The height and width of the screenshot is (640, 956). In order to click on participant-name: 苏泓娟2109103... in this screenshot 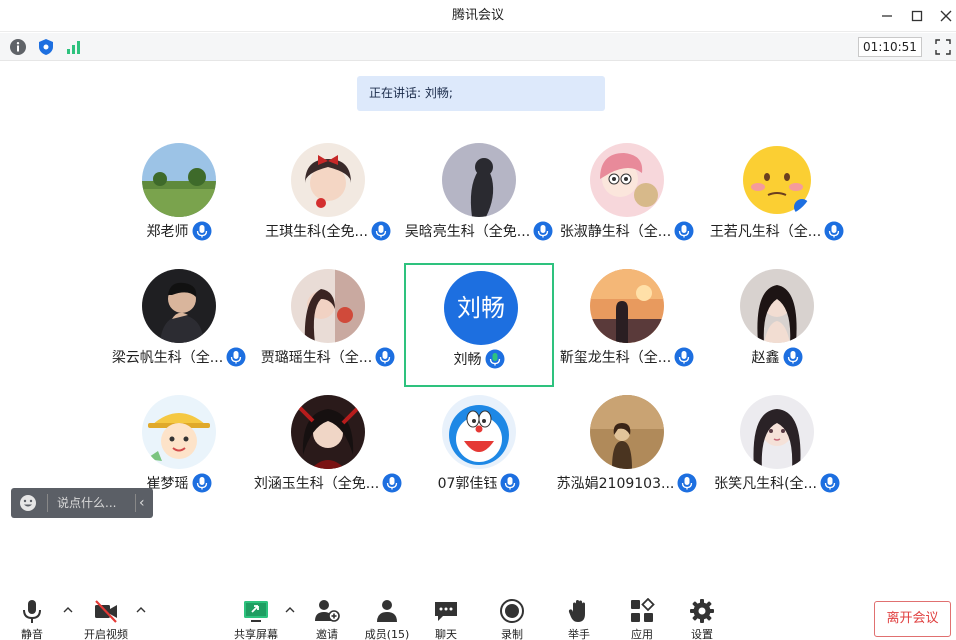, I will do `click(615, 484)`.